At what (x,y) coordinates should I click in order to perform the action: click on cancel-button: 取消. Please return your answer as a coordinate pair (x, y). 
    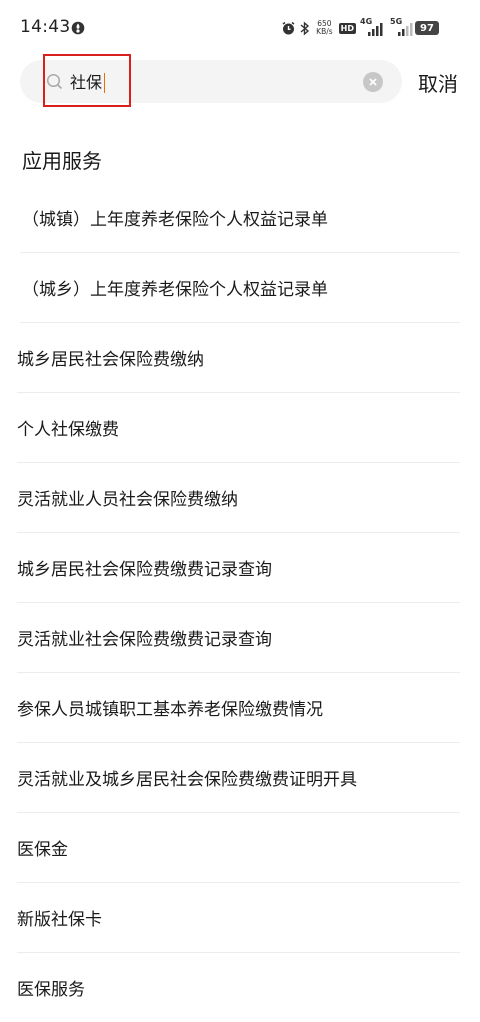
    Looking at the image, I should click on (438, 82).